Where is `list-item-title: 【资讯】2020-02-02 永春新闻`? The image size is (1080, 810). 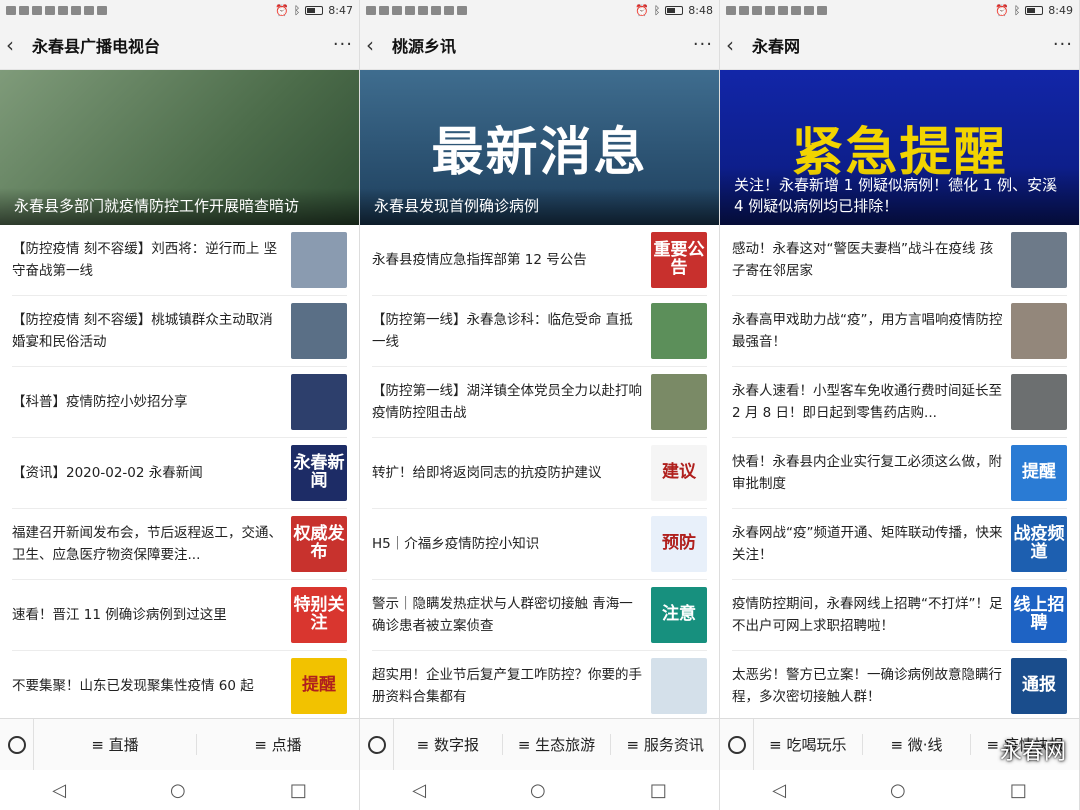 list-item-title: 【资讯】2020-02-02 永春新闻 is located at coordinates (107, 473).